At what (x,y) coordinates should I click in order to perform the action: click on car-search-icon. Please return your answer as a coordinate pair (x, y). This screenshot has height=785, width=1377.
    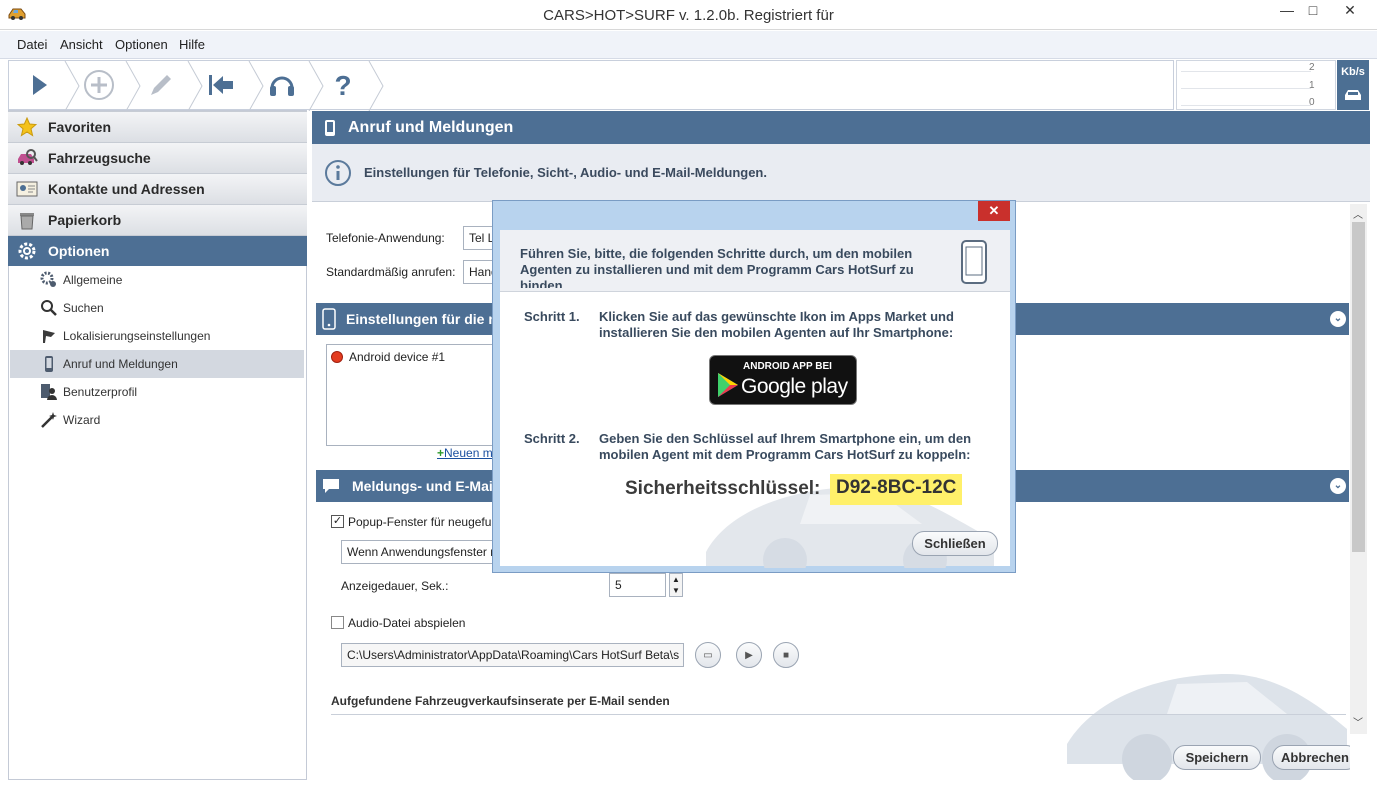
    Looking at the image, I should click on (27, 158).